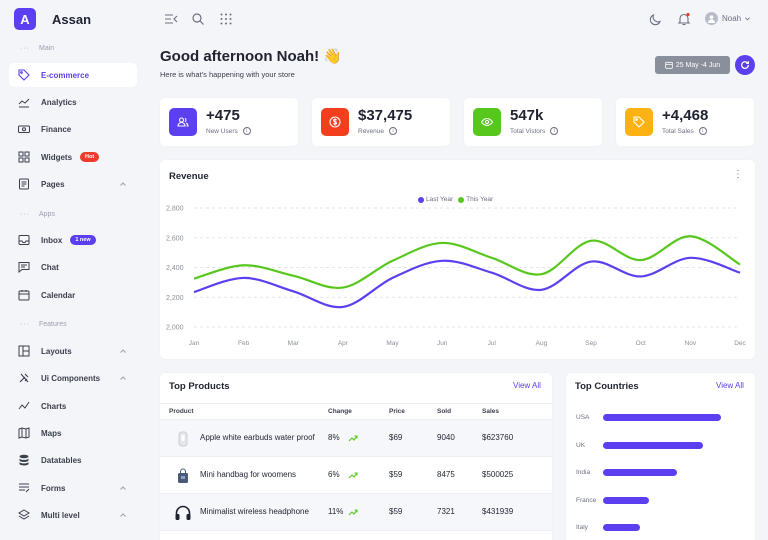  I want to click on sidebar-item-ecommerce: E-commerce, so click(73, 75).